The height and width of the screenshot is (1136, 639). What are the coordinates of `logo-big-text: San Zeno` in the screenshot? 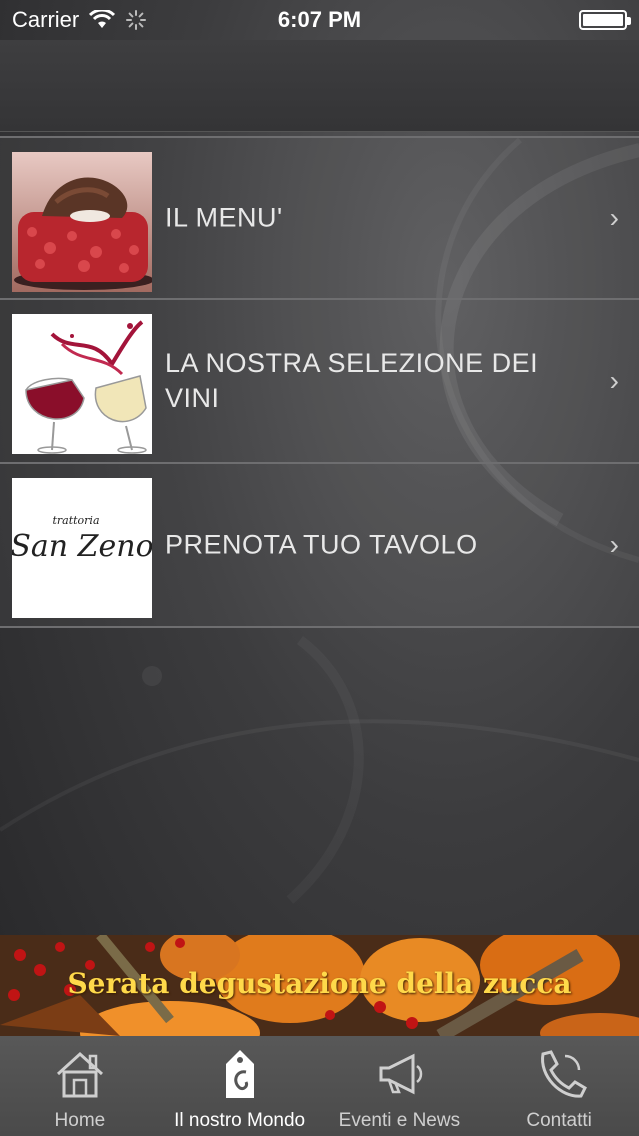 It's located at (82, 546).